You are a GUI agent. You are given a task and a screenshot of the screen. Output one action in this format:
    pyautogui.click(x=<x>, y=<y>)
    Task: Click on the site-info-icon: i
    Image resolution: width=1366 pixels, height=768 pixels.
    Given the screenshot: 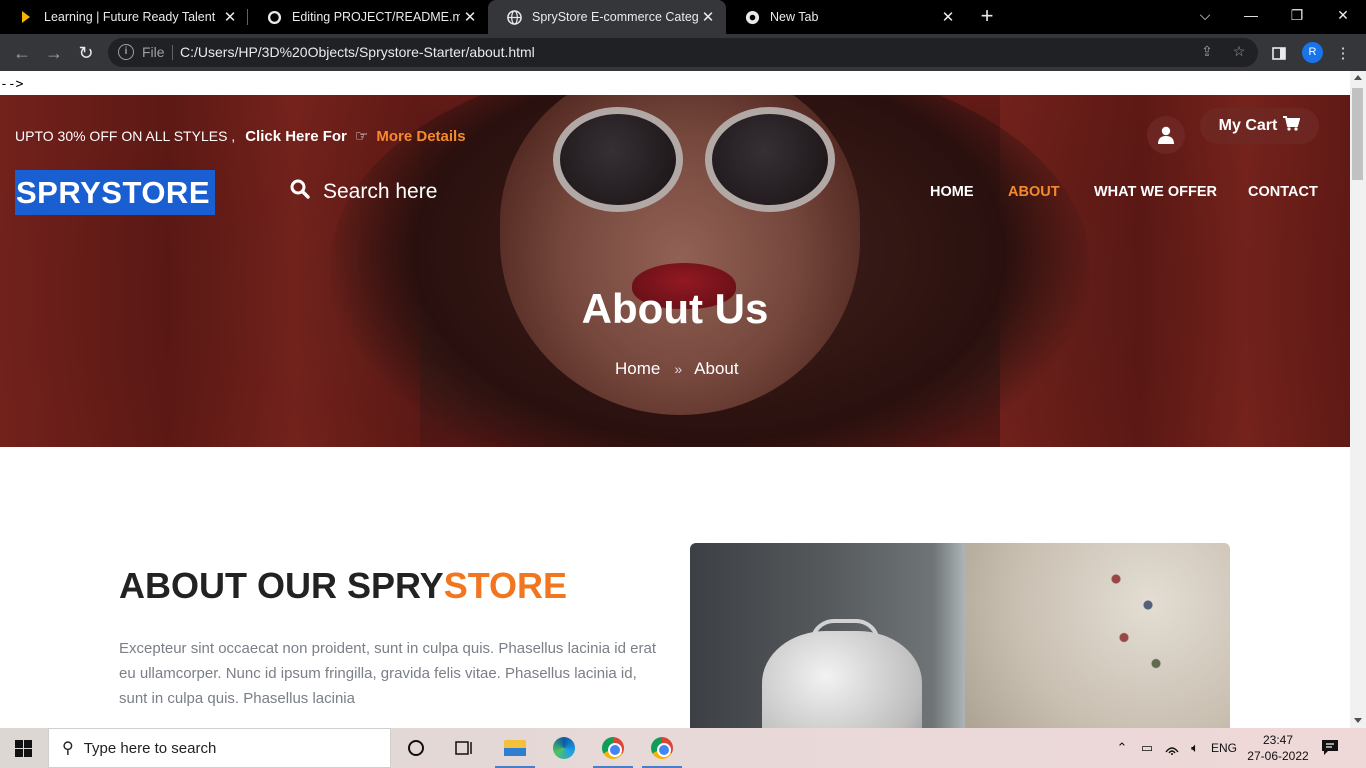 What is the action you would take?
    pyautogui.click(x=126, y=52)
    